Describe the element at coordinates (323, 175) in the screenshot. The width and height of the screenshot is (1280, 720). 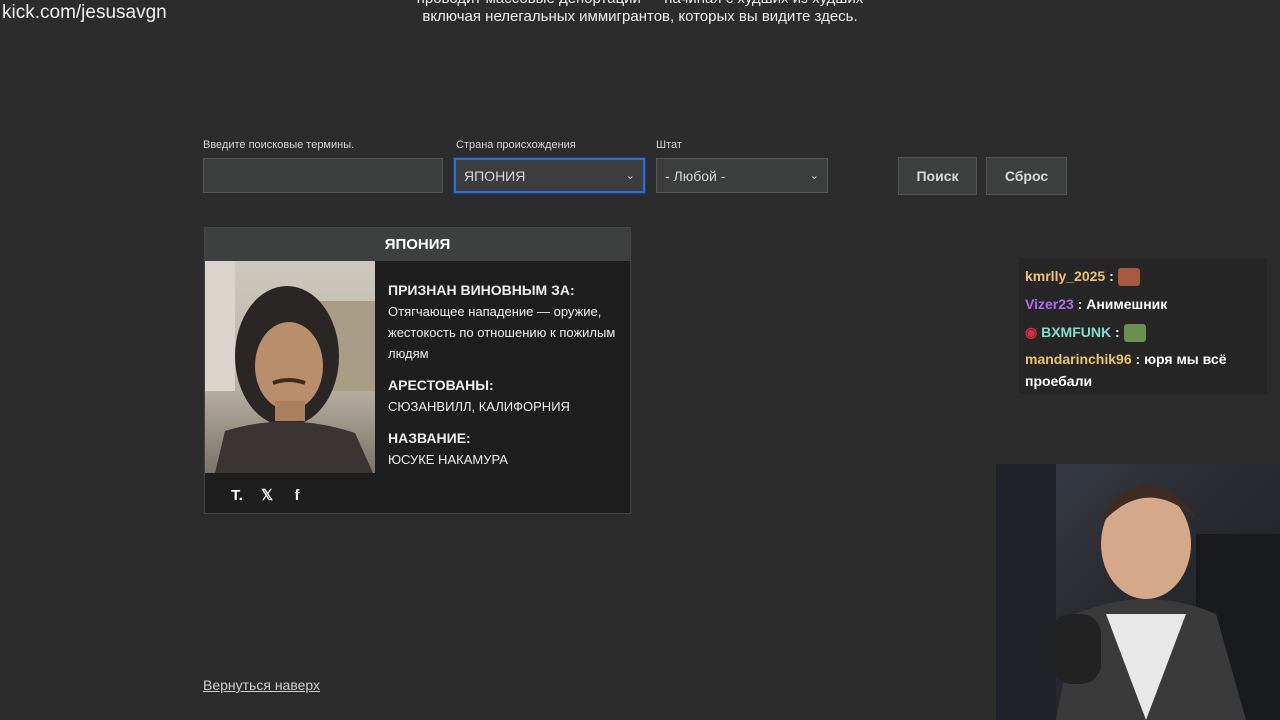
I see `search-input` at that location.